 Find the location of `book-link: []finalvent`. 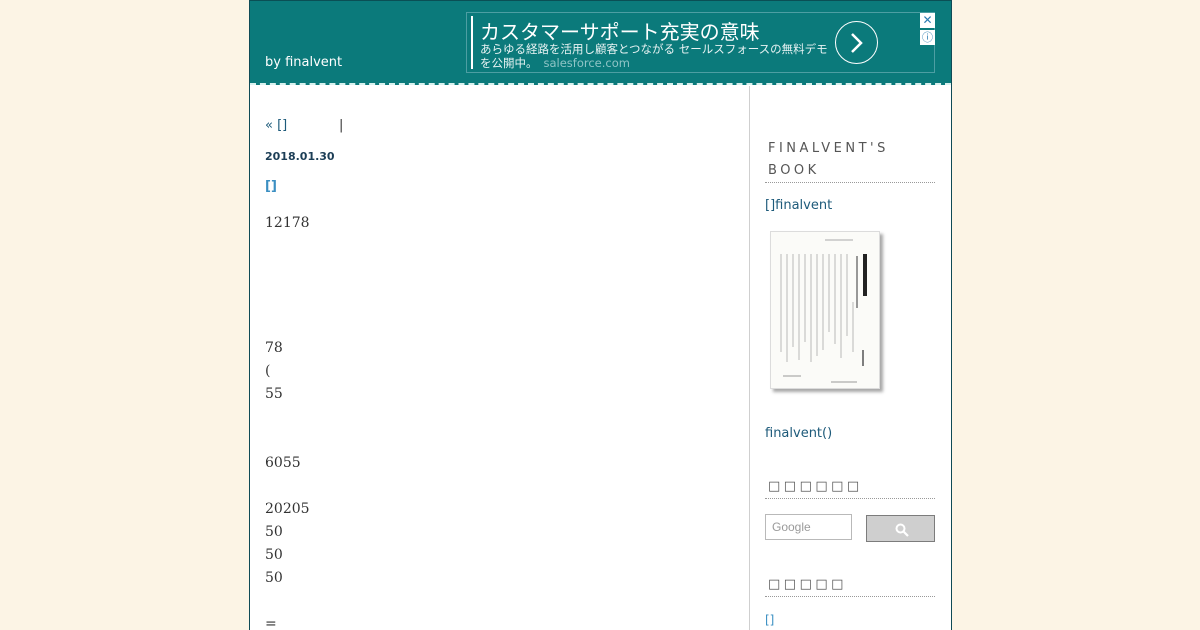

book-link: []finalvent is located at coordinates (798, 205).